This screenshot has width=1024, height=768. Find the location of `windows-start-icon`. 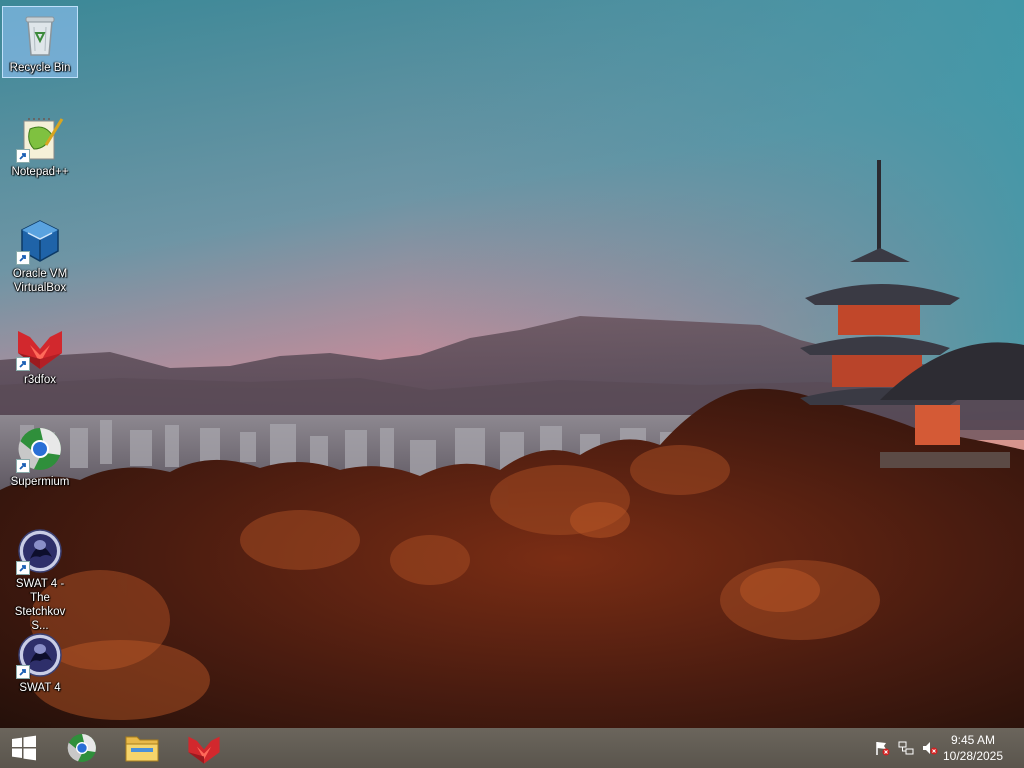

windows-start-icon is located at coordinates (24, 748).